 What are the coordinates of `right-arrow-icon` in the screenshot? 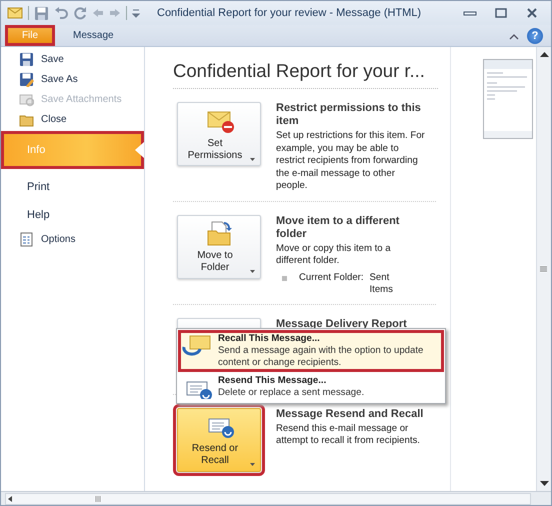 It's located at (115, 13).